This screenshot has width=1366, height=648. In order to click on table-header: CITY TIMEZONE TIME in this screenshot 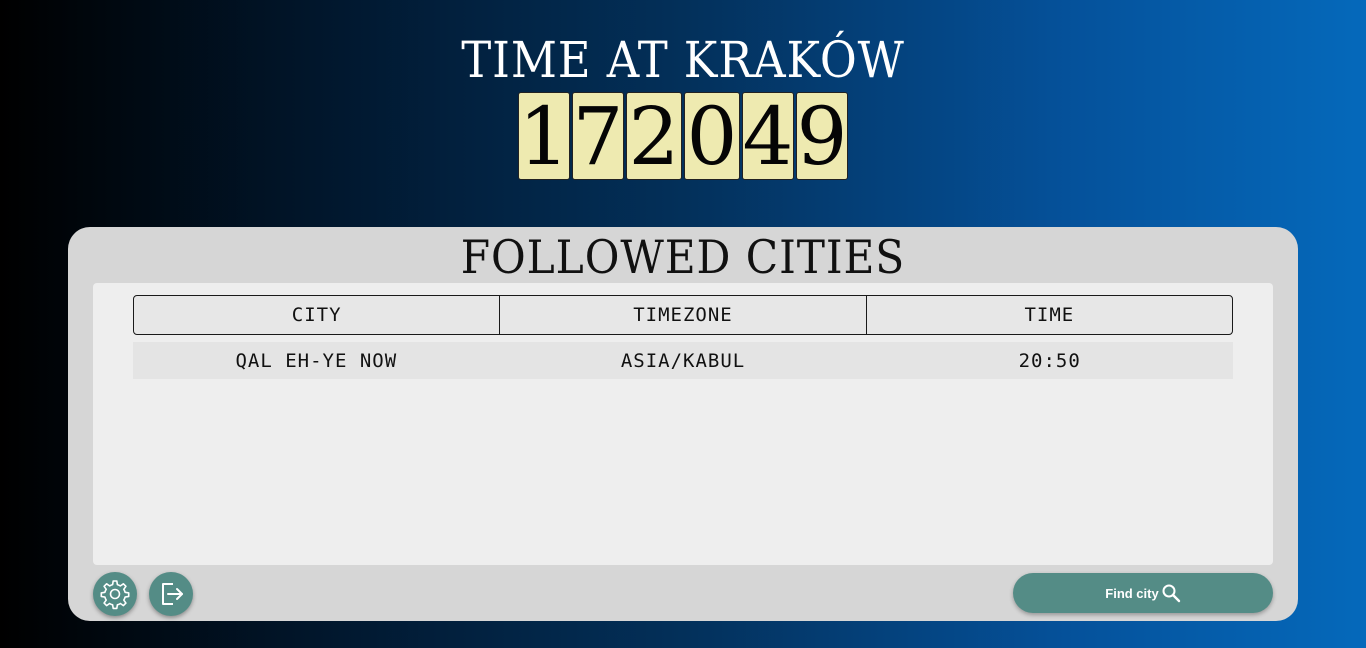, I will do `click(683, 315)`.